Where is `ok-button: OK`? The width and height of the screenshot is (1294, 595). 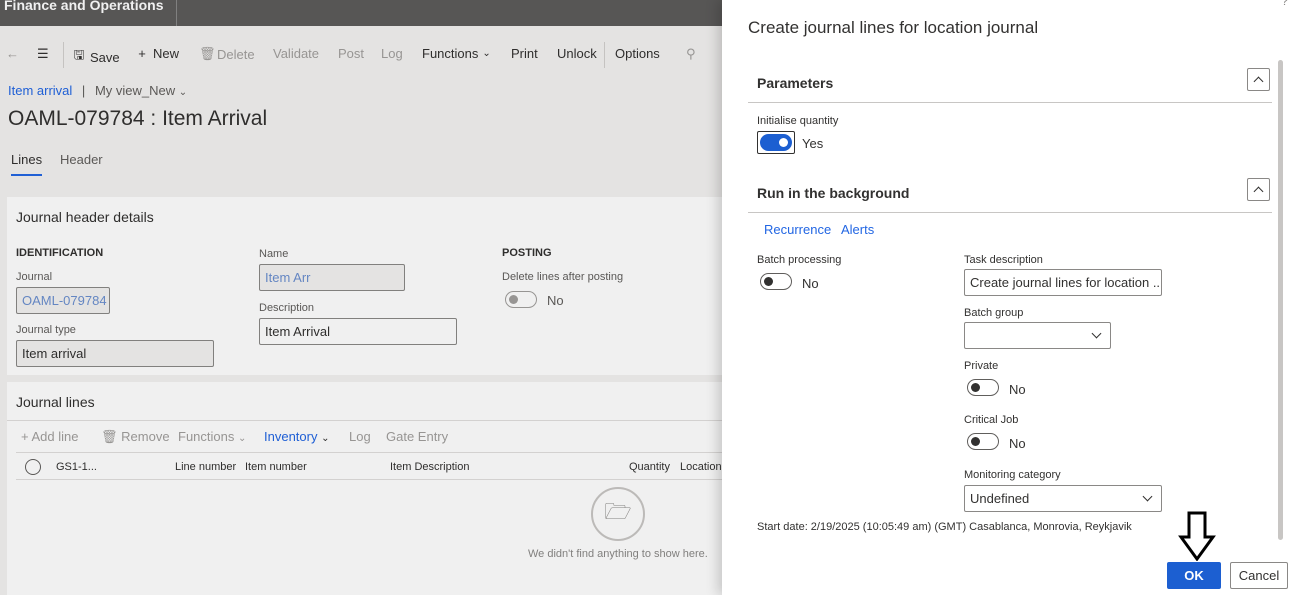 ok-button: OK is located at coordinates (1194, 575).